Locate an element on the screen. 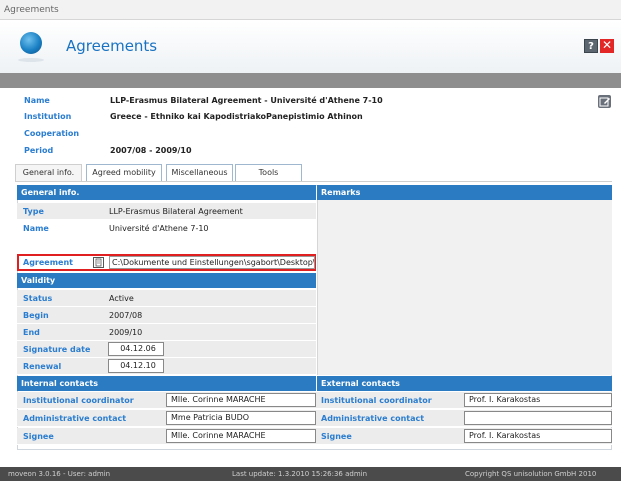  remarks-heading: Remarks is located at coordinates (464, 192).